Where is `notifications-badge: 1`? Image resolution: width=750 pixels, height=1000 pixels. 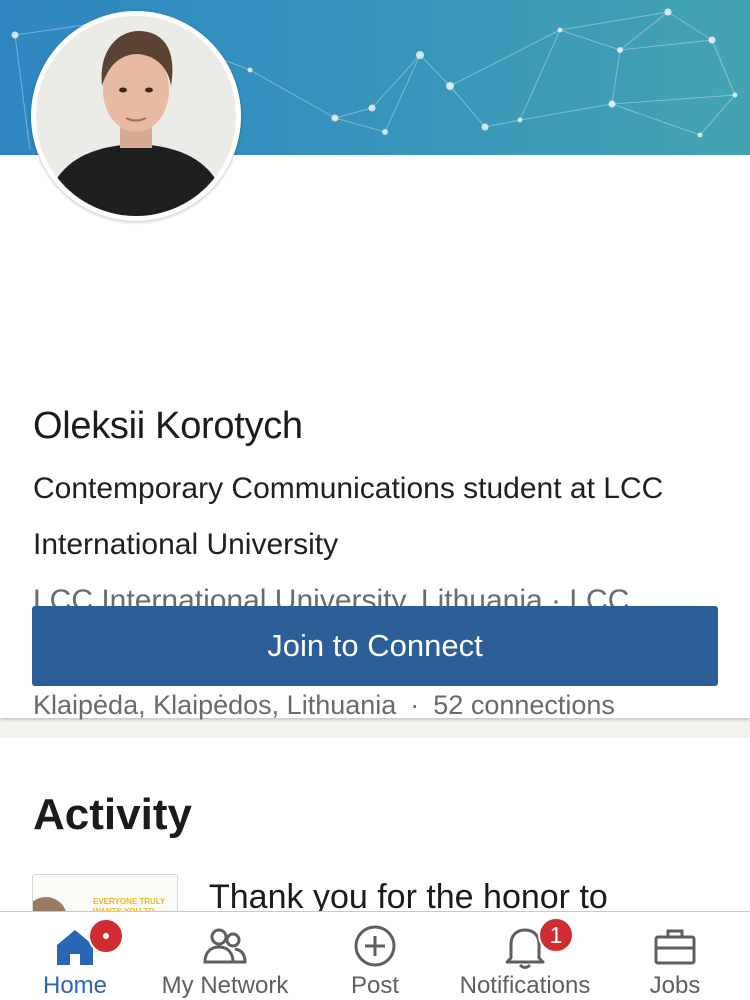 notifications-badge: 1 is located at coordinates (556, 935).